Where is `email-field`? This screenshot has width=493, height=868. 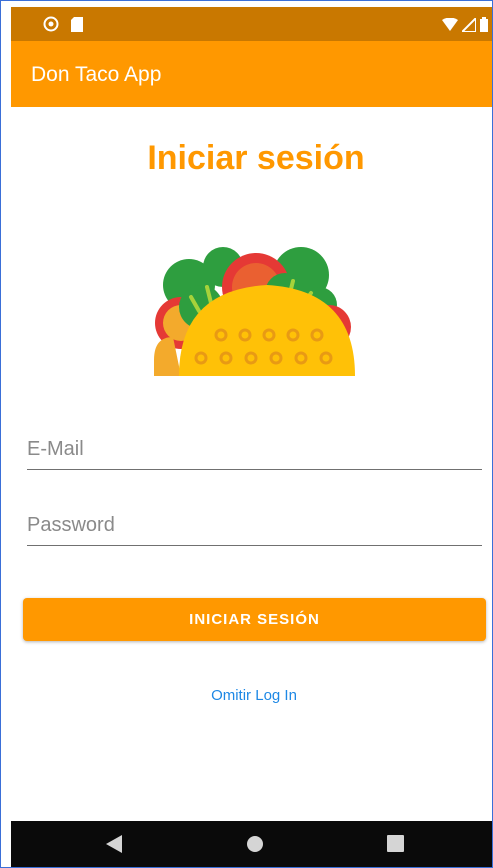
email-field is located at coordinates (254, 449).